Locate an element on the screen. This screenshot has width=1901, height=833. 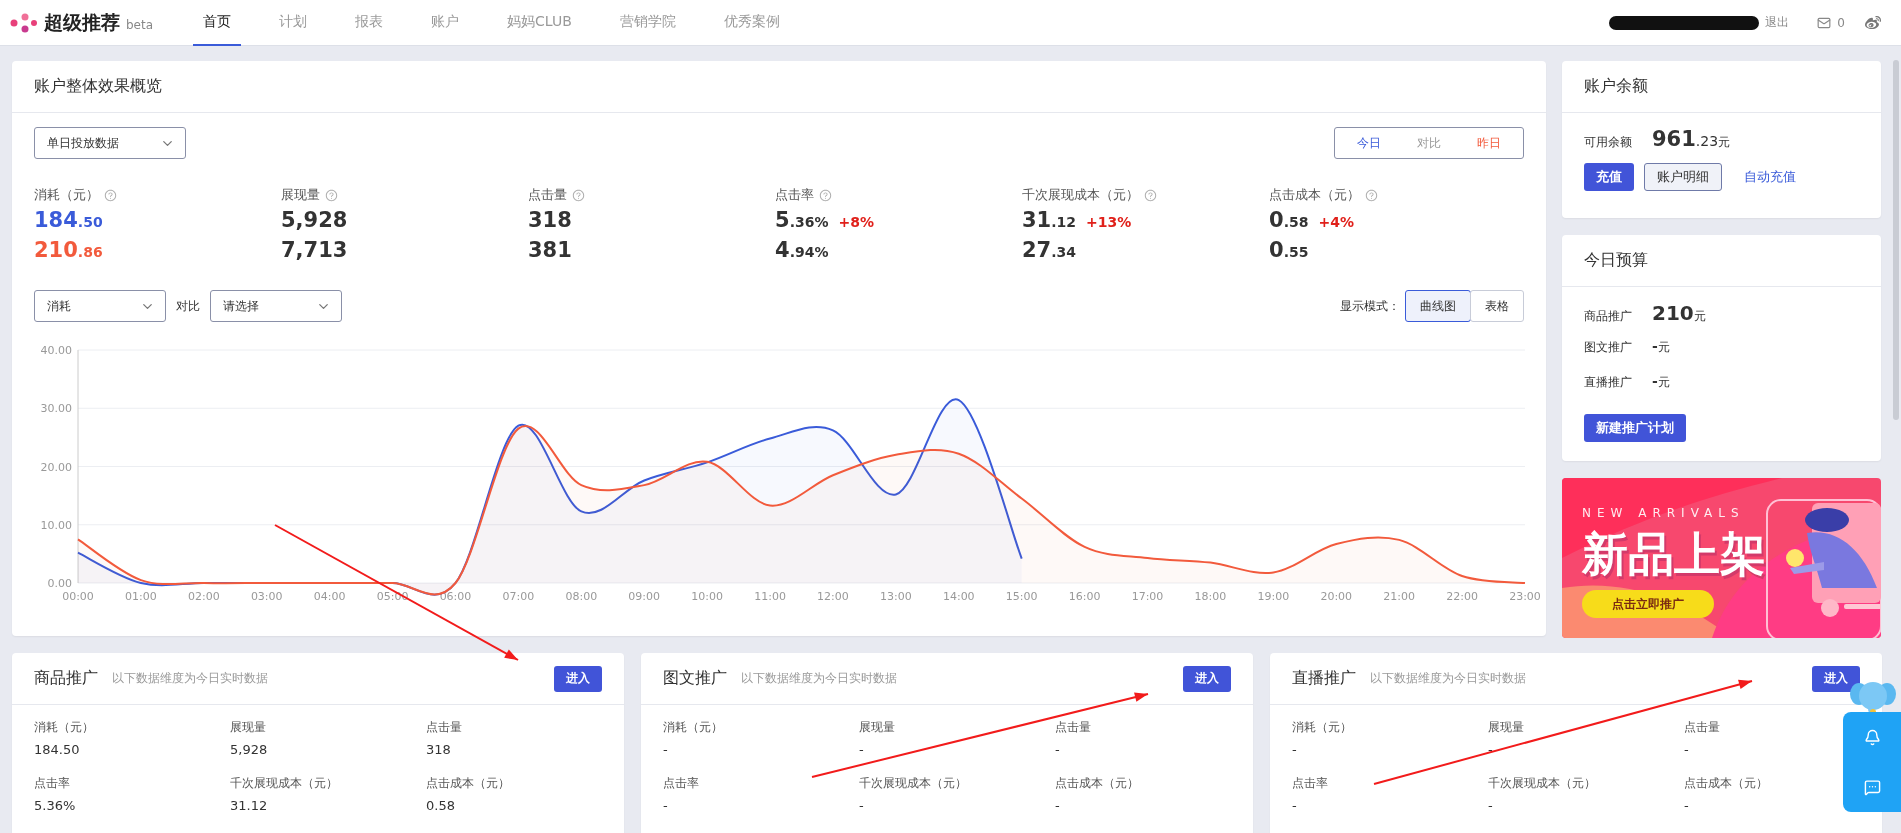
metric-label: 千次展现成本（元） is located at coordinates (284, 783).